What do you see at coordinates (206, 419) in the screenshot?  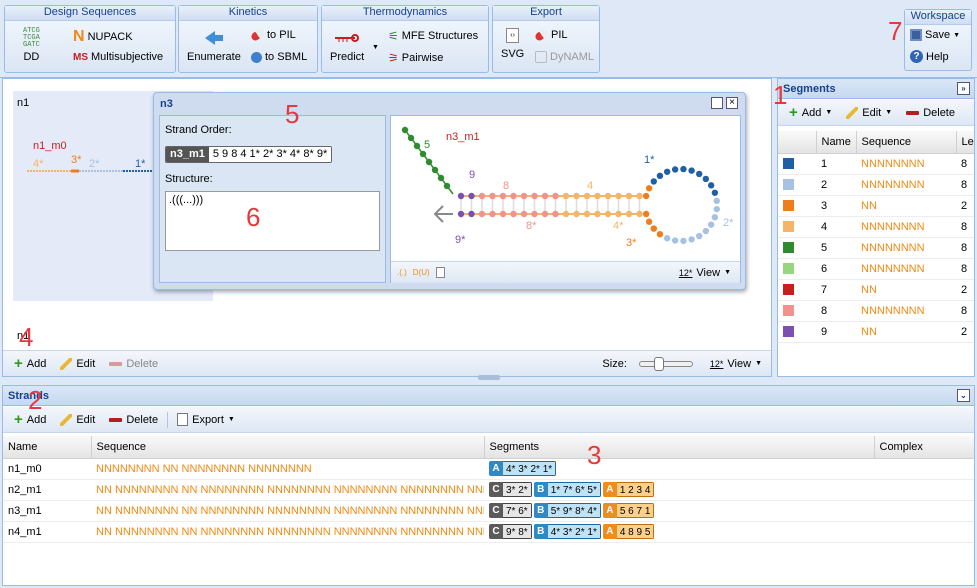 I see `export-button: Export ▼` at bounding box center [206, 419].